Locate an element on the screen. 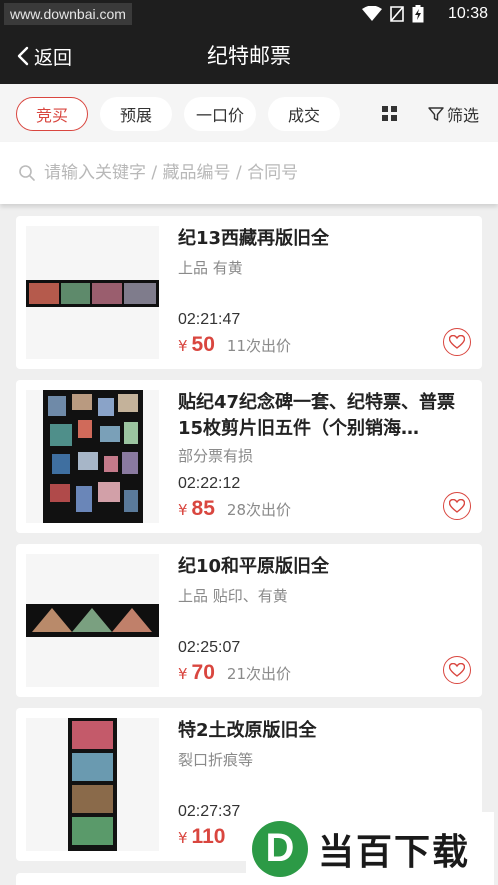 The width and height of the screenshot is (498, 885). filter-button: 筛选 is located at coordinates (453, 114).